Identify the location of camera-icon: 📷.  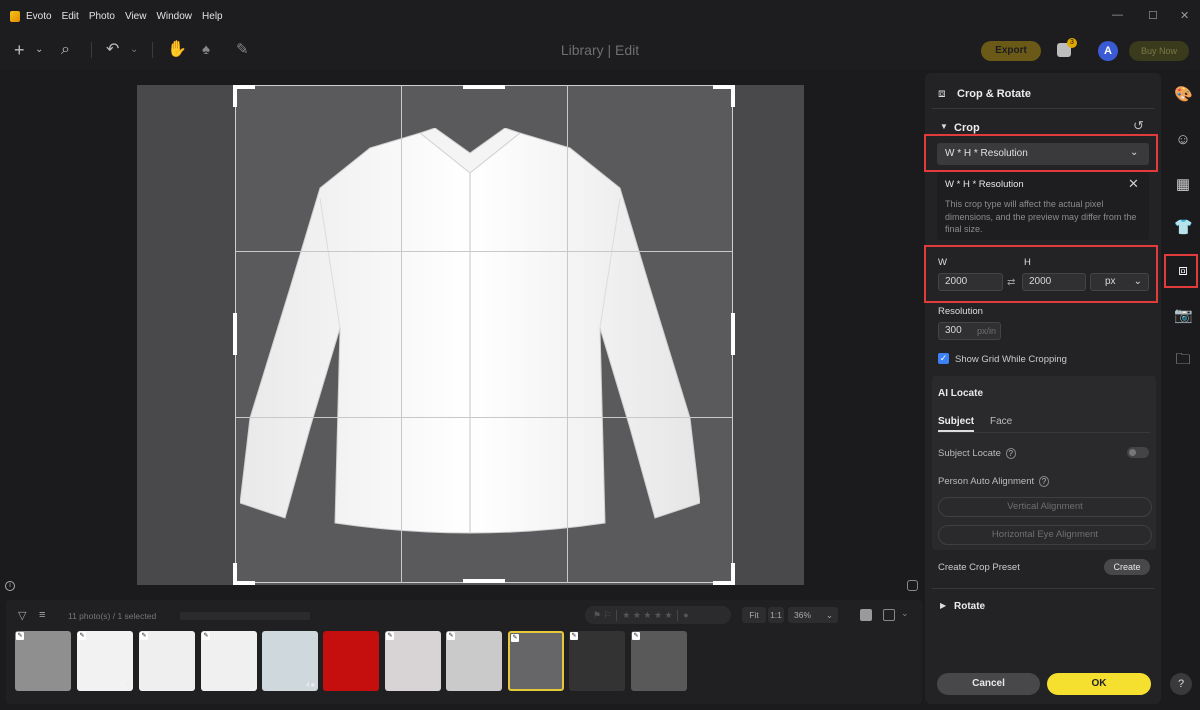
(1183, 316).